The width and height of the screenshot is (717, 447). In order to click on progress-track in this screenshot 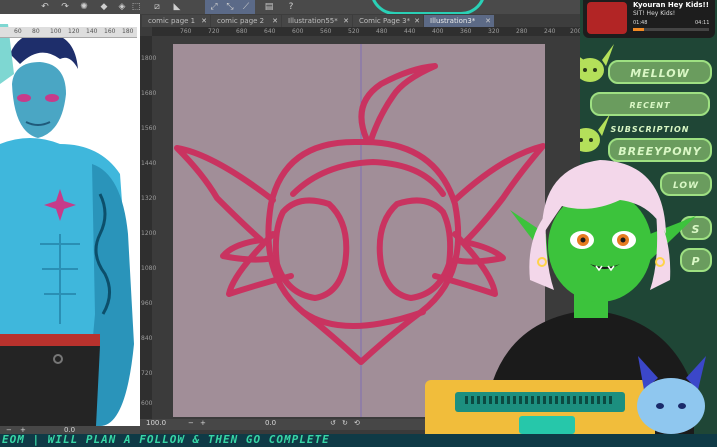, I will do `click(671, 29)`.